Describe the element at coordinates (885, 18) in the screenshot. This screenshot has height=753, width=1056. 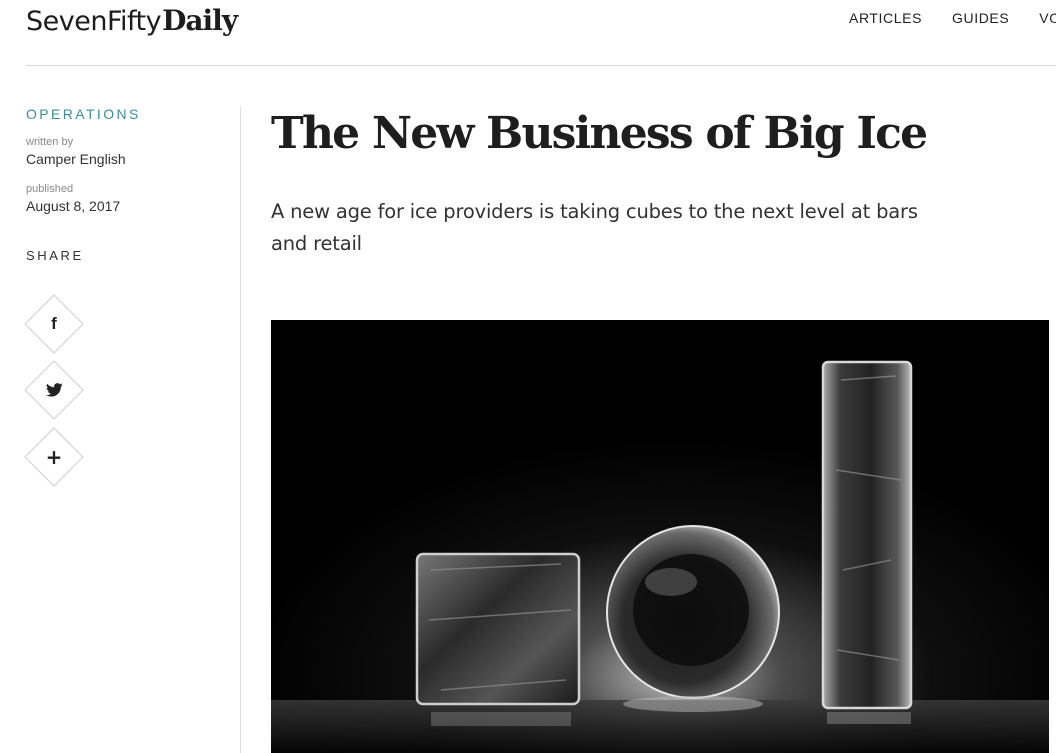
I see `nav-articles: ARTICLES` at that location.